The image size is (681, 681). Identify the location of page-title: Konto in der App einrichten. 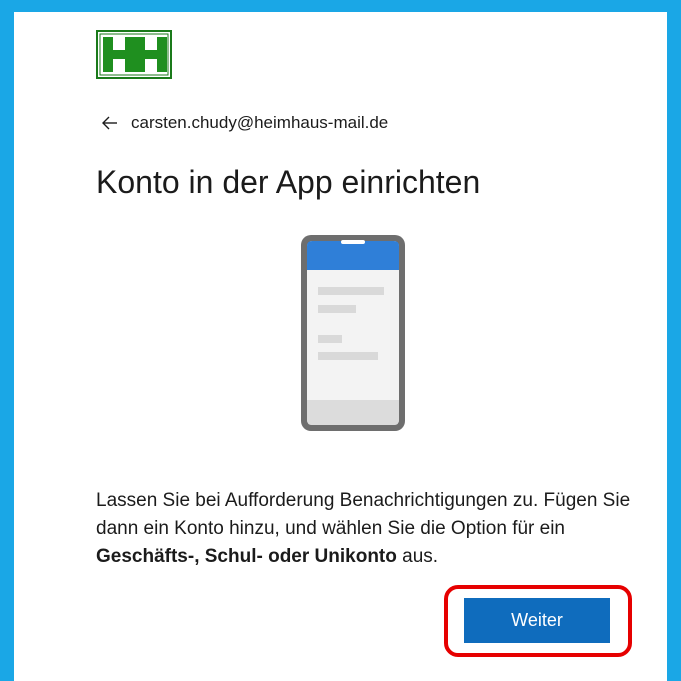
(288, 182).